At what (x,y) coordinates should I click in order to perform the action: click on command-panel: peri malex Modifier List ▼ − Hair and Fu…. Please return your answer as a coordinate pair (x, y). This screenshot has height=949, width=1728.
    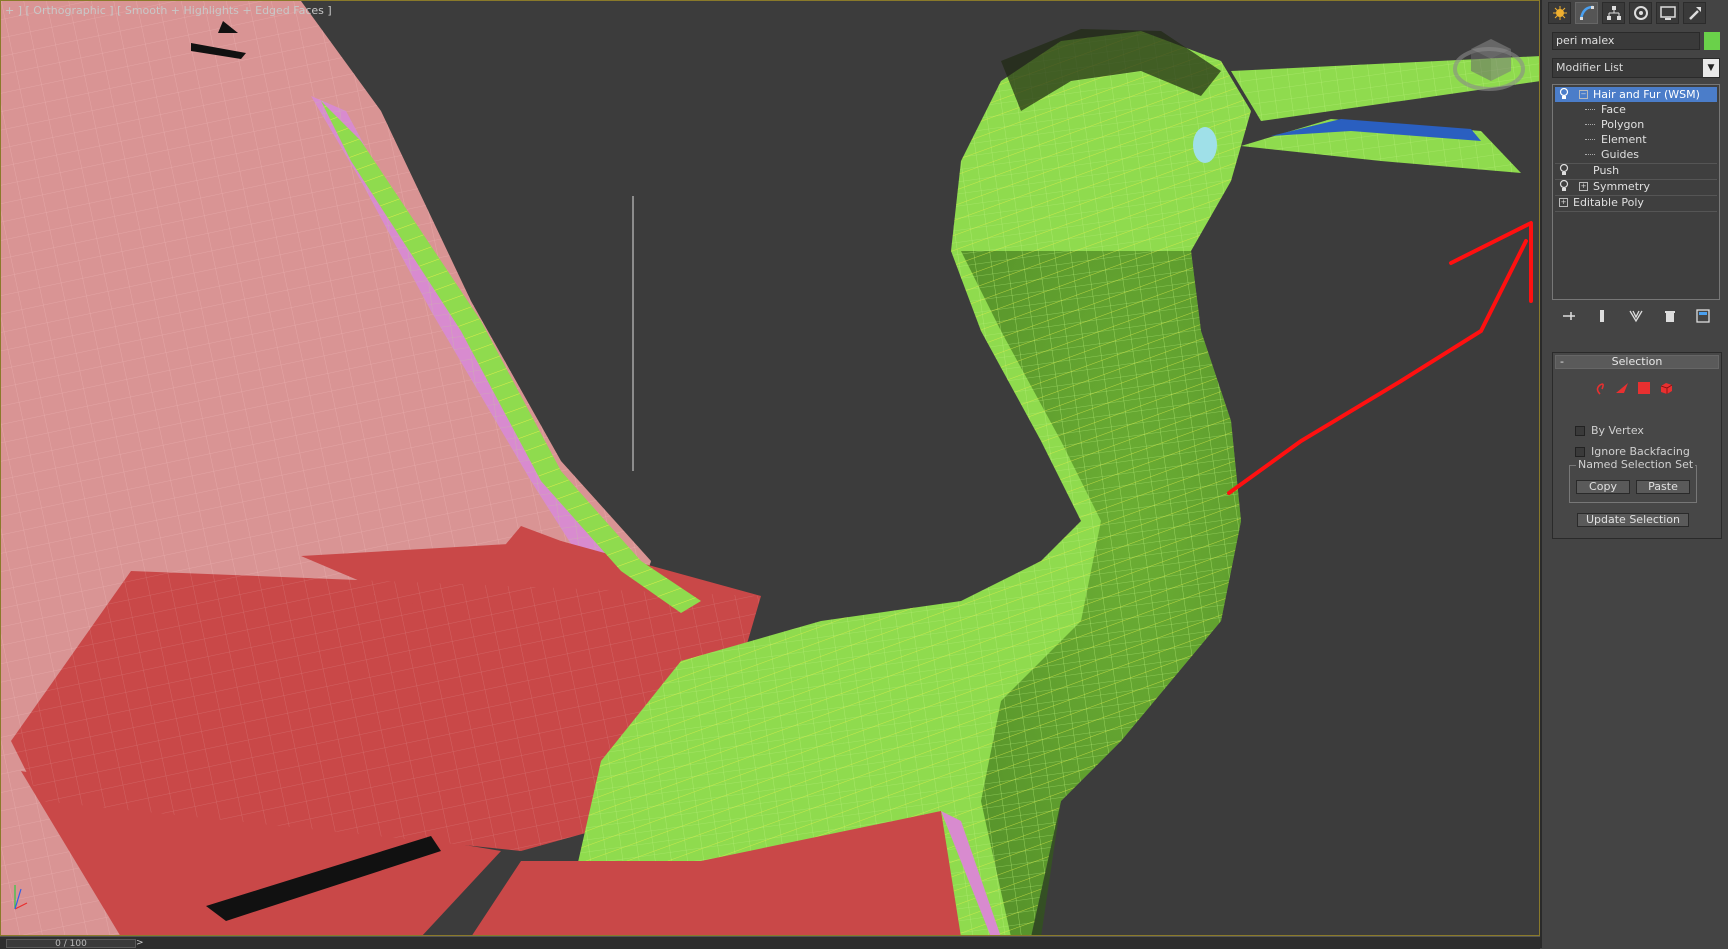
    Looking at the image, I should click on (1634, 474).